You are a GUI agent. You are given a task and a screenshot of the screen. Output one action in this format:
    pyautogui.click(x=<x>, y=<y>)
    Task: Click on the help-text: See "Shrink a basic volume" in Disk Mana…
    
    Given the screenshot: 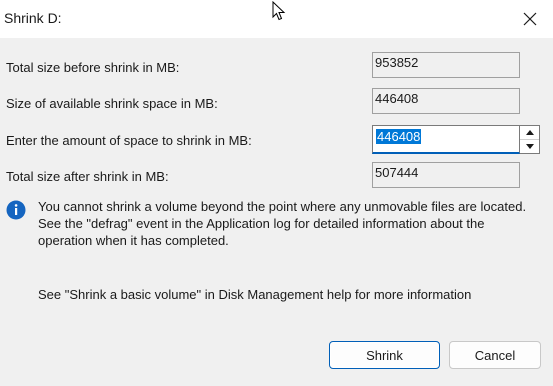 What is the action you would take?
    pyautogui.click(x=255, y=294)
    